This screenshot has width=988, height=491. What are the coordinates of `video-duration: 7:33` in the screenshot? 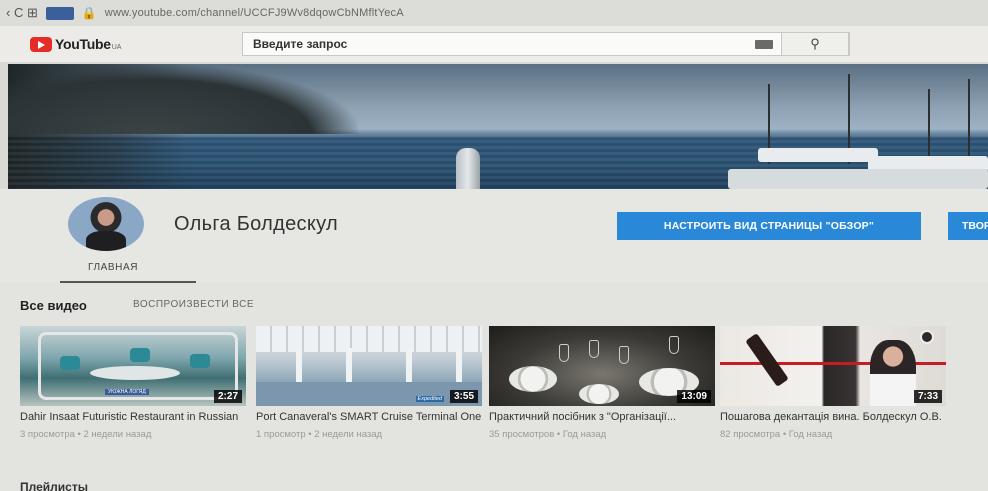 It's located at (927, 396).